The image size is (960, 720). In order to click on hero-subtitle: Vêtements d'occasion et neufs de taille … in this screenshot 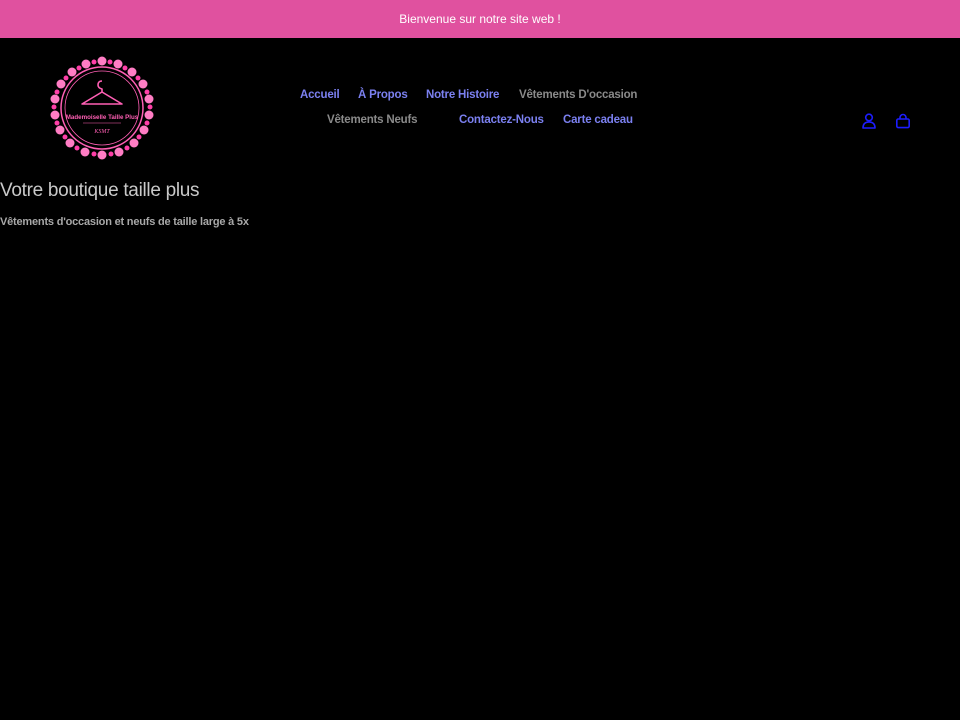, I will do `click(124, 222)`.